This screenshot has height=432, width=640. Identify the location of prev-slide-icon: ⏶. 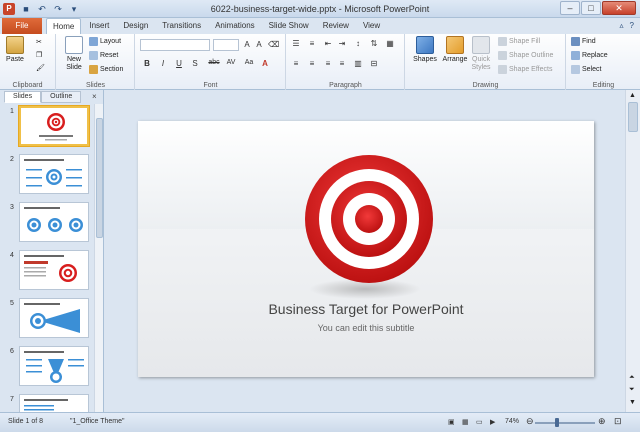
(632, 378).